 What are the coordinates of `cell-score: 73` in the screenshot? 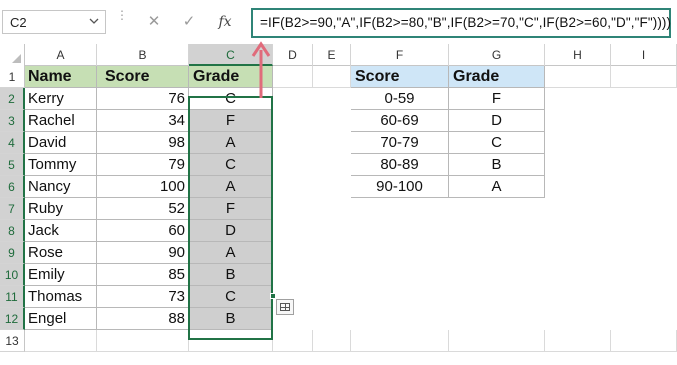 It's located at (143, 297).